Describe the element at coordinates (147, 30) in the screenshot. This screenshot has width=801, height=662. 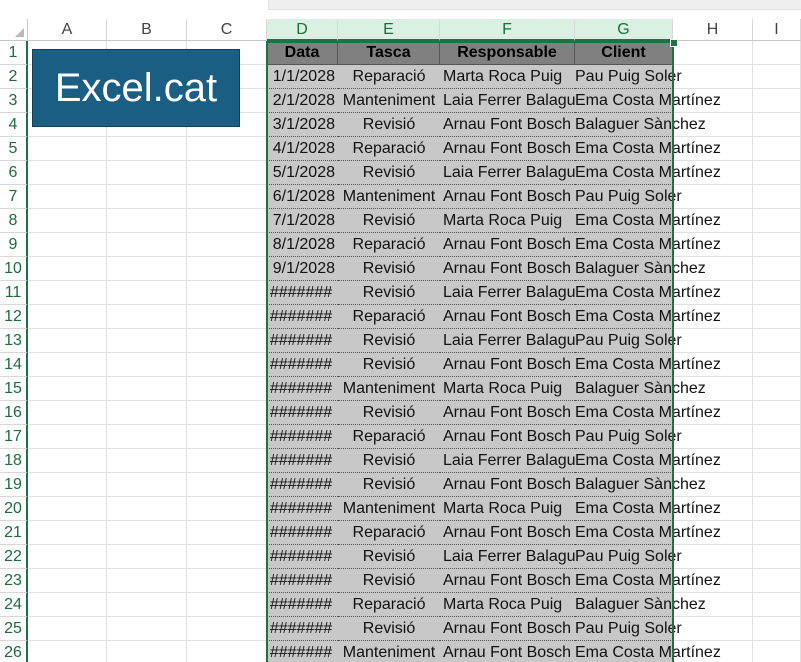
I see `column-header-b: B` at that location.